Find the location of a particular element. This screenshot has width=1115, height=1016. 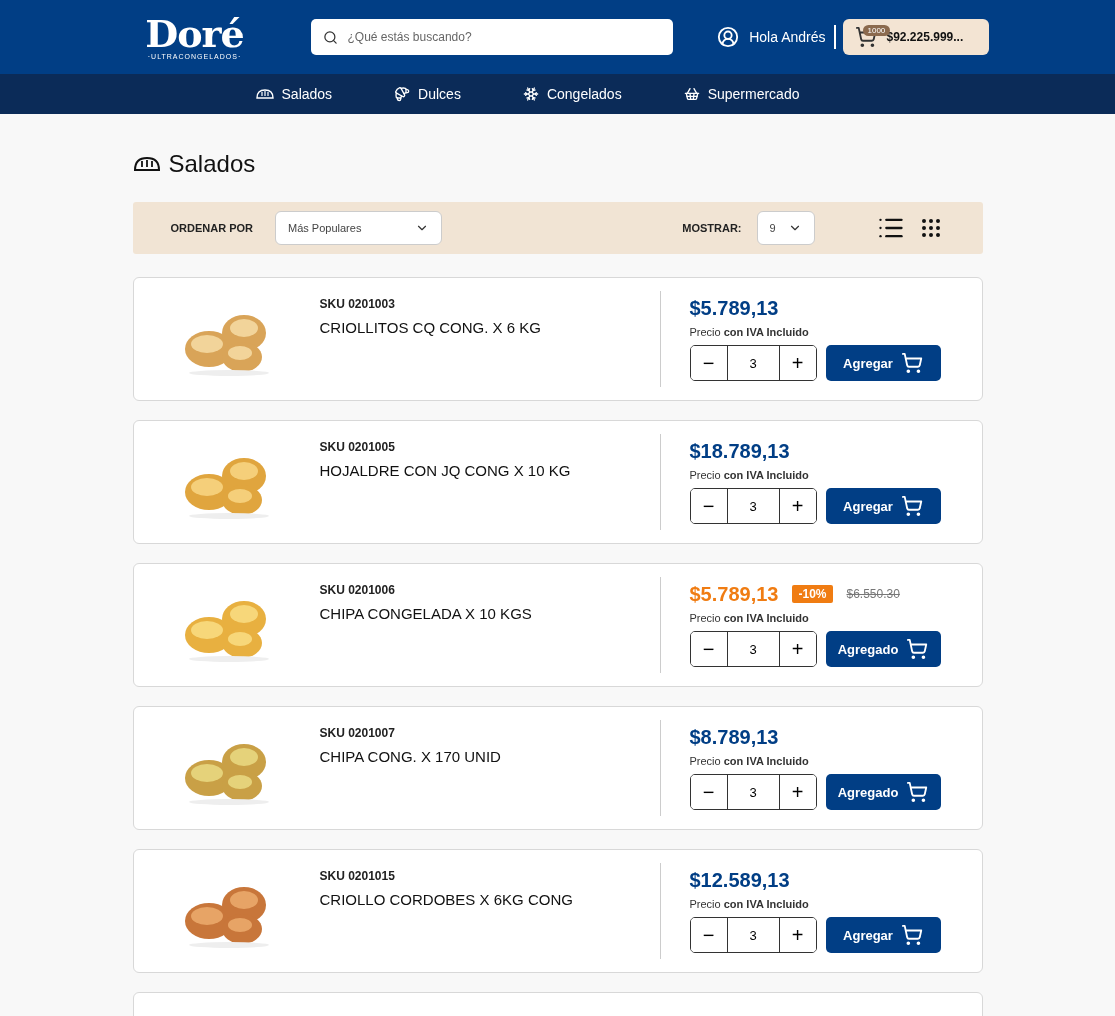

show-label: MOSTRAR: is located at coordinates (712, 228).